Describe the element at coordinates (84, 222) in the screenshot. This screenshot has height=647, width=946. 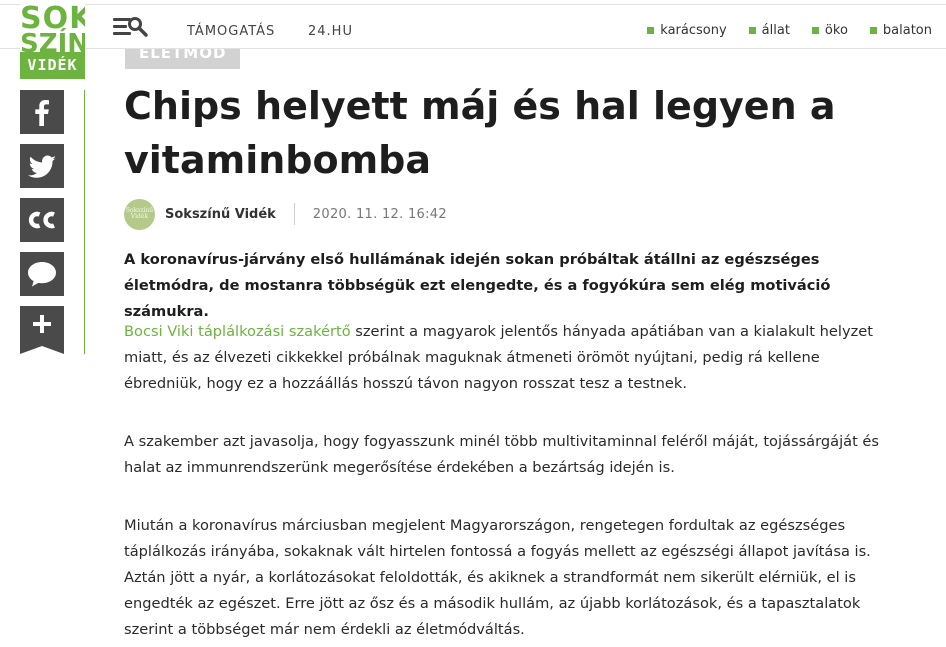
I see `sidebar-divider` at that location.